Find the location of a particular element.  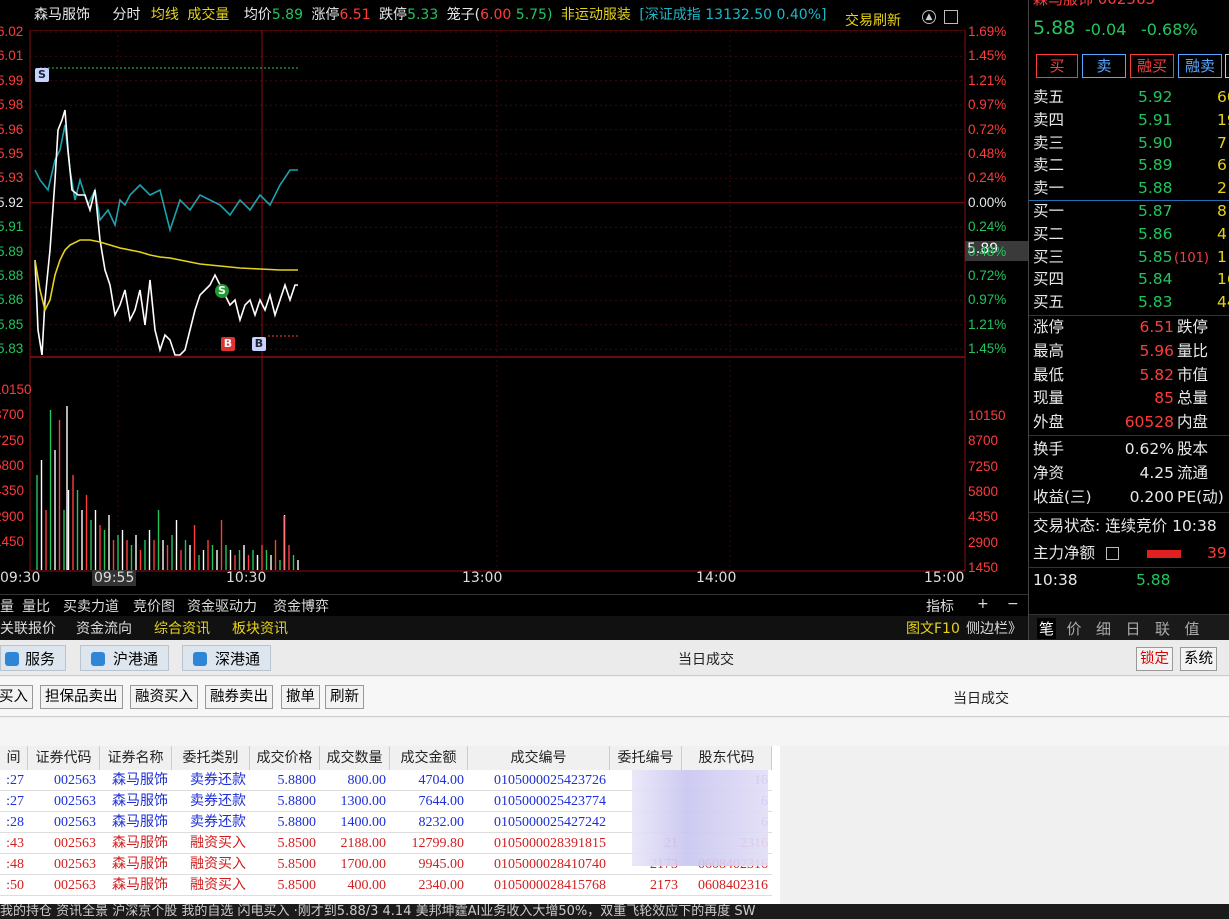

buy-marker-b: B is located at coordinates (259, 344).